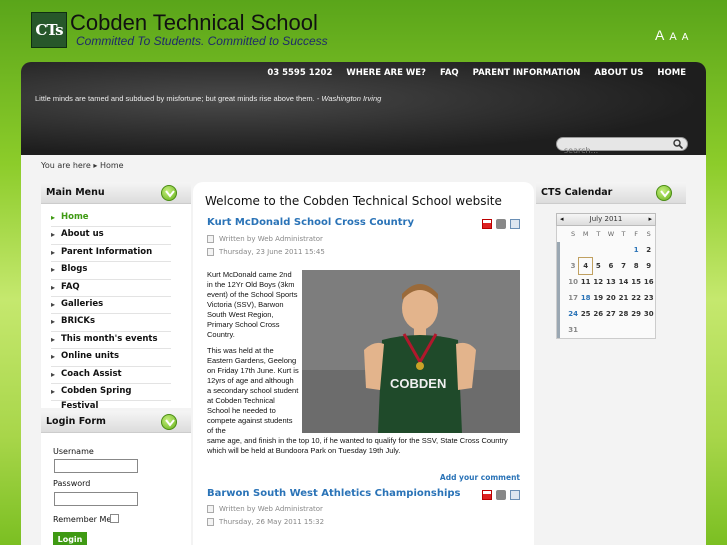 The height and width of the screenshot is (545, 727). Describe the element at coordinates (650, 219) in the screenshot. I see `next-month-icon: ▸` at that location.